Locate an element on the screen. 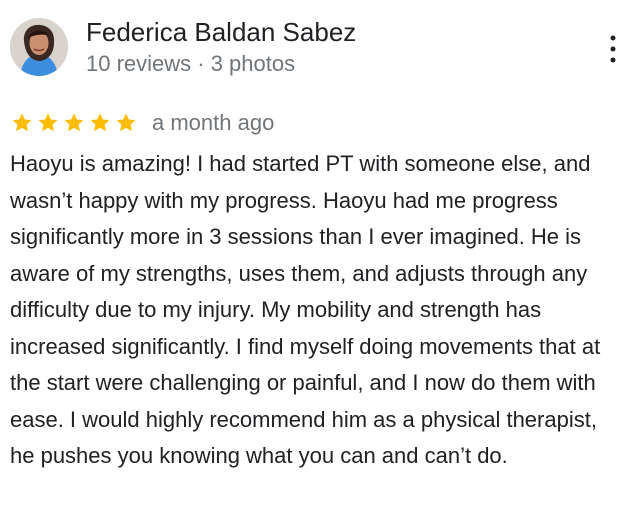 This screenshot has width=632, height=529. profile-photo-icon is located at coordinates (39, 47).